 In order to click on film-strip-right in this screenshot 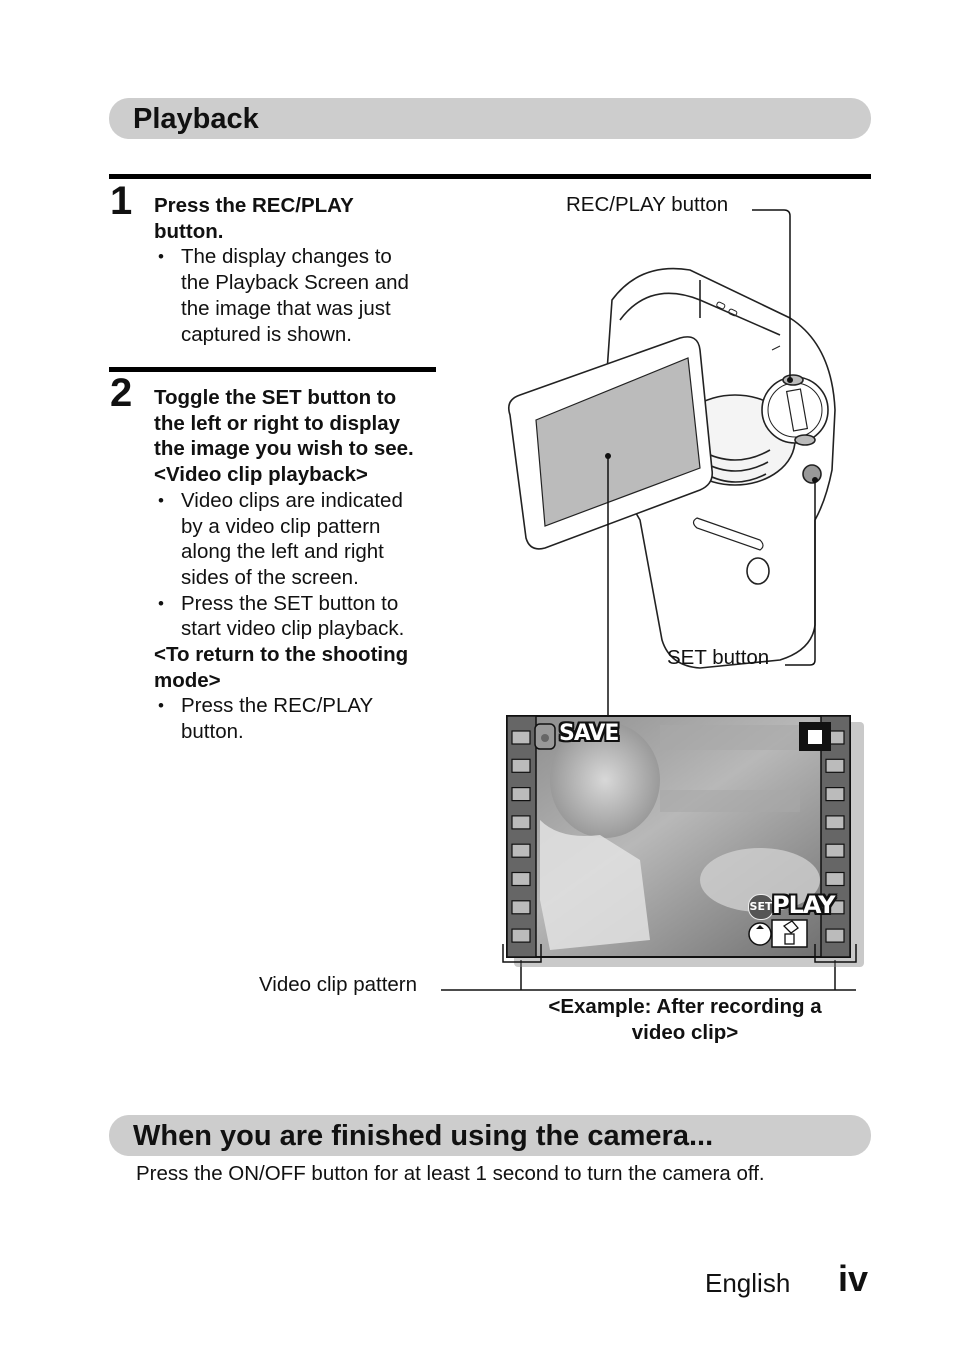, I will do `click(835, 836)`.